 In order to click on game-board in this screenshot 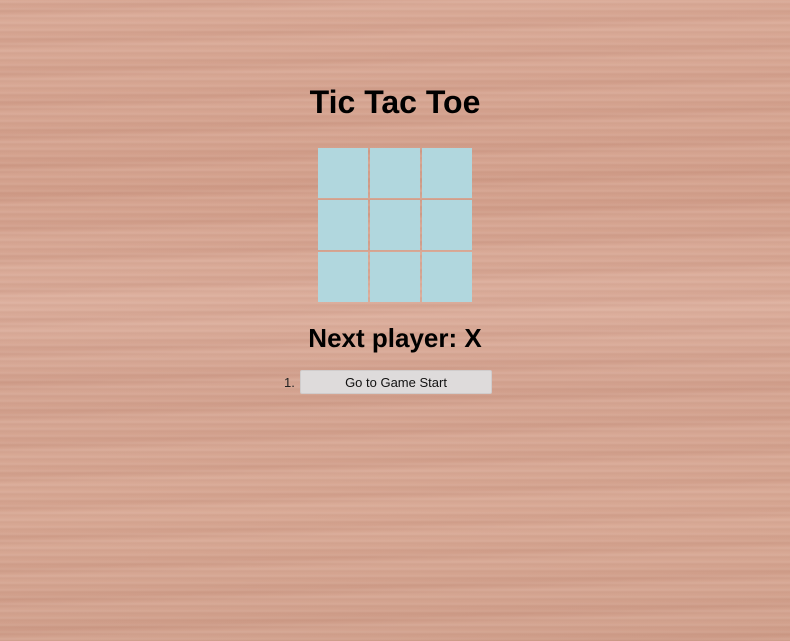, I will do `click(395, 225)`.